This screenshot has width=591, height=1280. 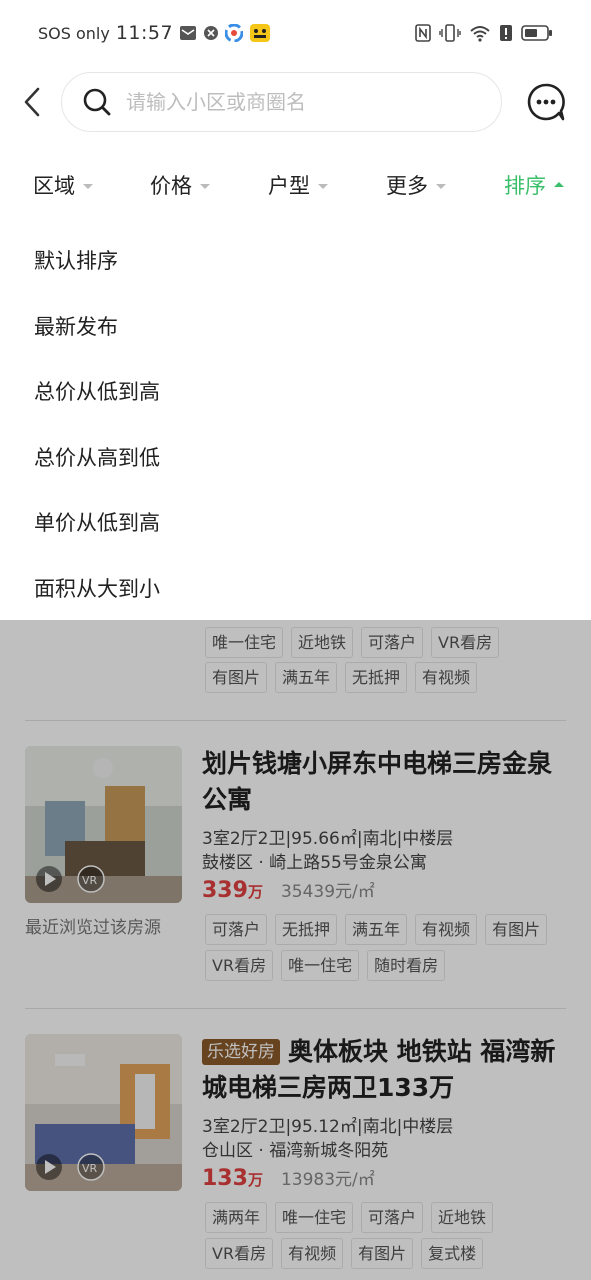 I want to click on listing-price: 339万 35439元/㎡, so click(x=288, y=890).